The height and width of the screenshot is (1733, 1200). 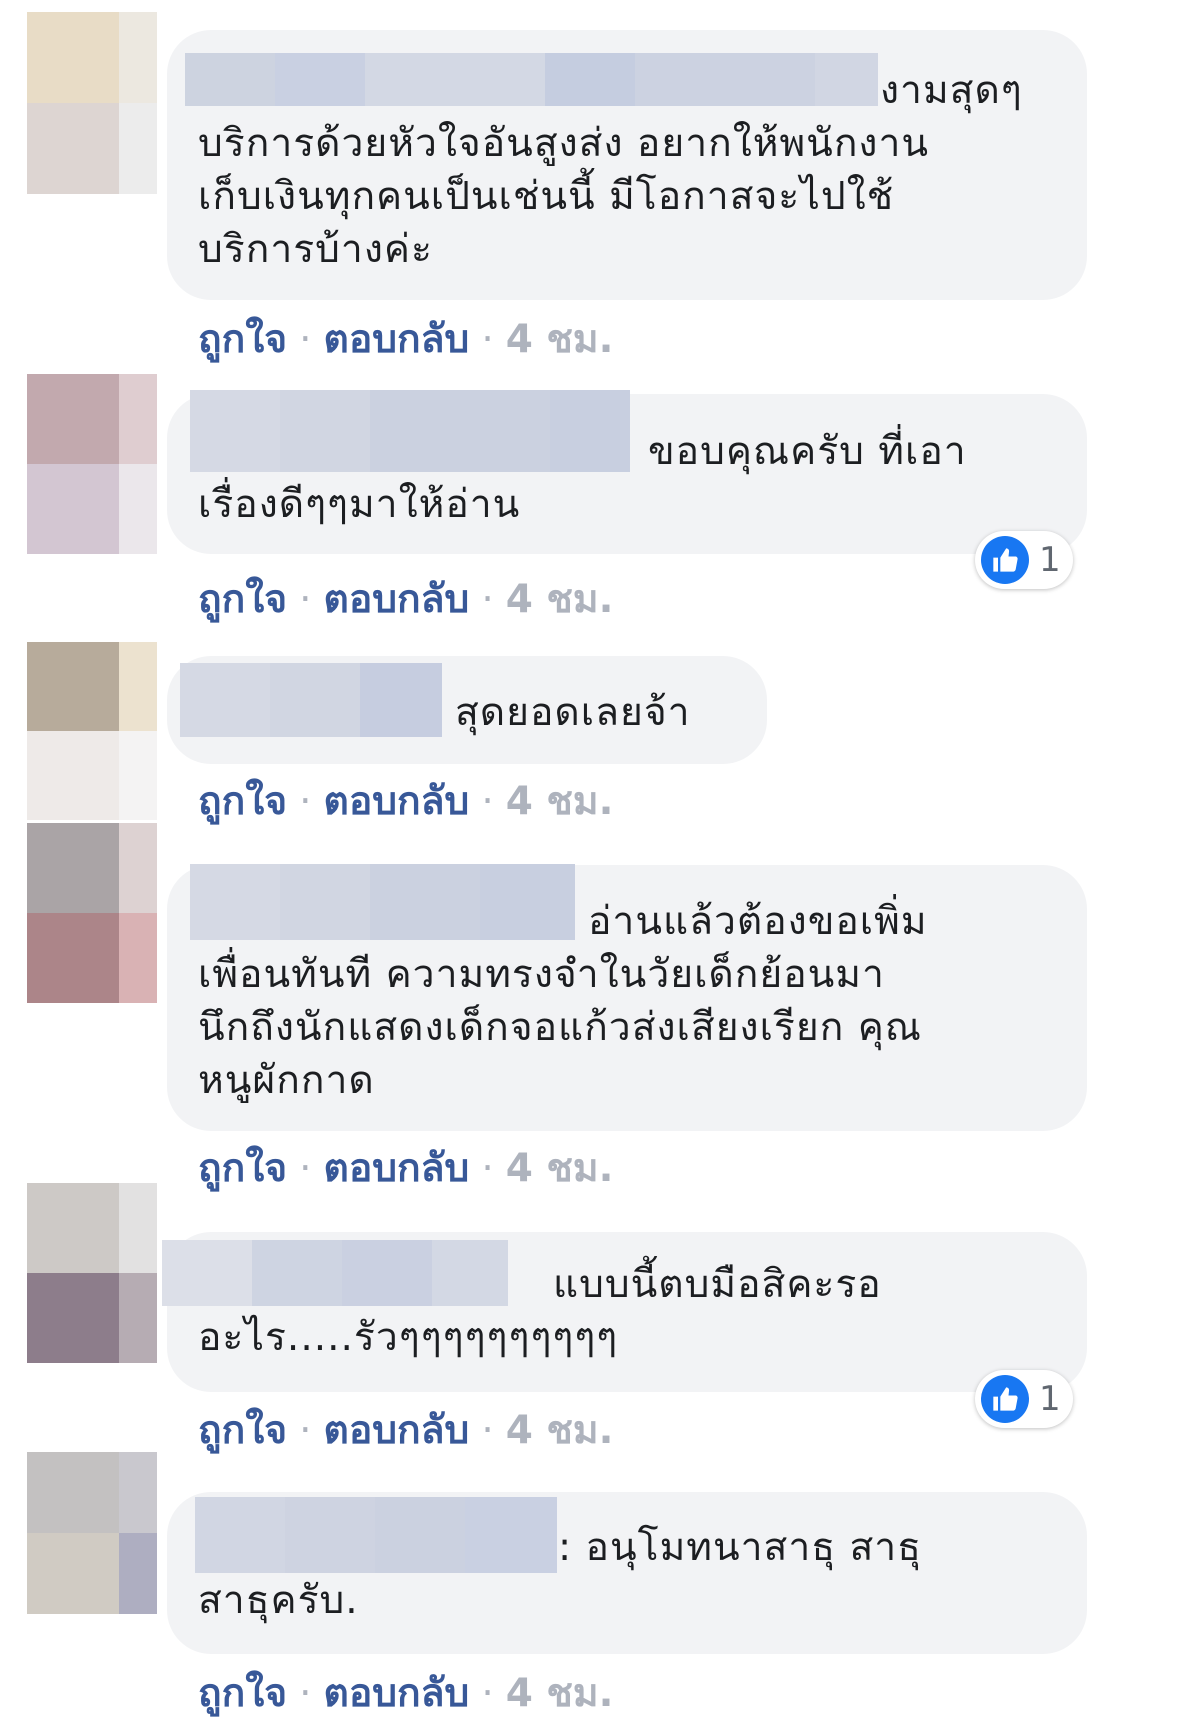 What do you see at coordinates (582, 478) in the screenshot?
I see `comment-text: ขอบคุณครับ ที่เอา เรื่องดีๆๆมาให้อ่าน` at bounding box center [582, 478].